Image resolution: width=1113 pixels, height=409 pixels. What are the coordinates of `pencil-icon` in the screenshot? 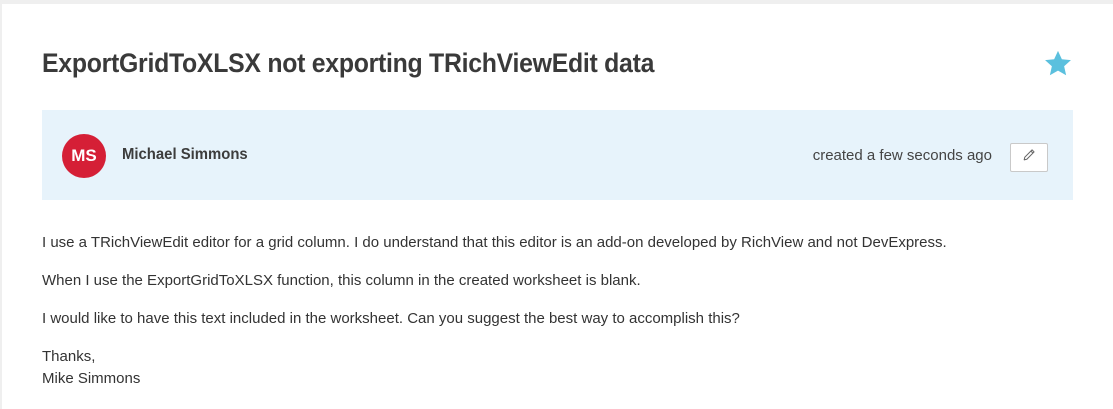 It's located at (1029, 157).